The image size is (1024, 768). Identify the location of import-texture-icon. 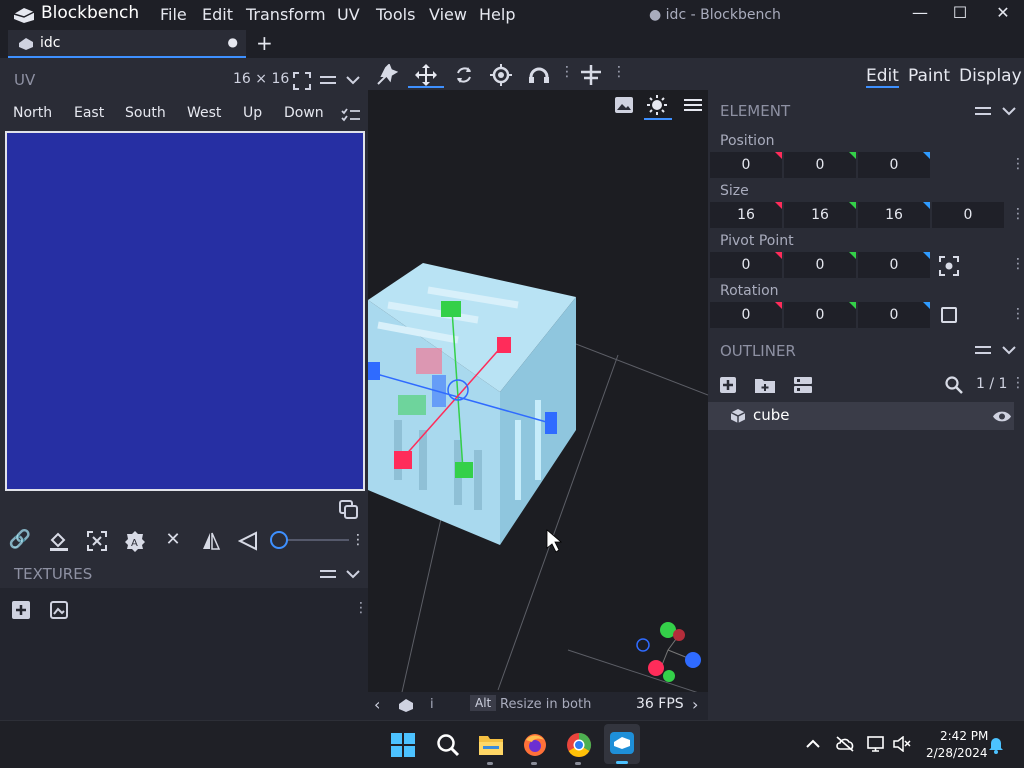
(21, 610).